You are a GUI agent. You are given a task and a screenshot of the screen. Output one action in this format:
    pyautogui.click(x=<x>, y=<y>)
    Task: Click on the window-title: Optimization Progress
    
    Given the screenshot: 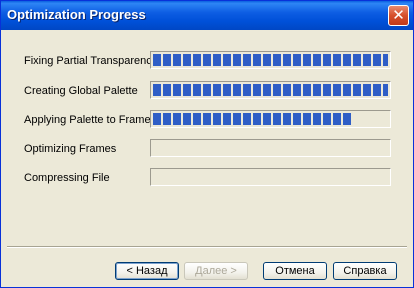 What is the action you would take?
    pyautogui.click(x=76, y=14)
    